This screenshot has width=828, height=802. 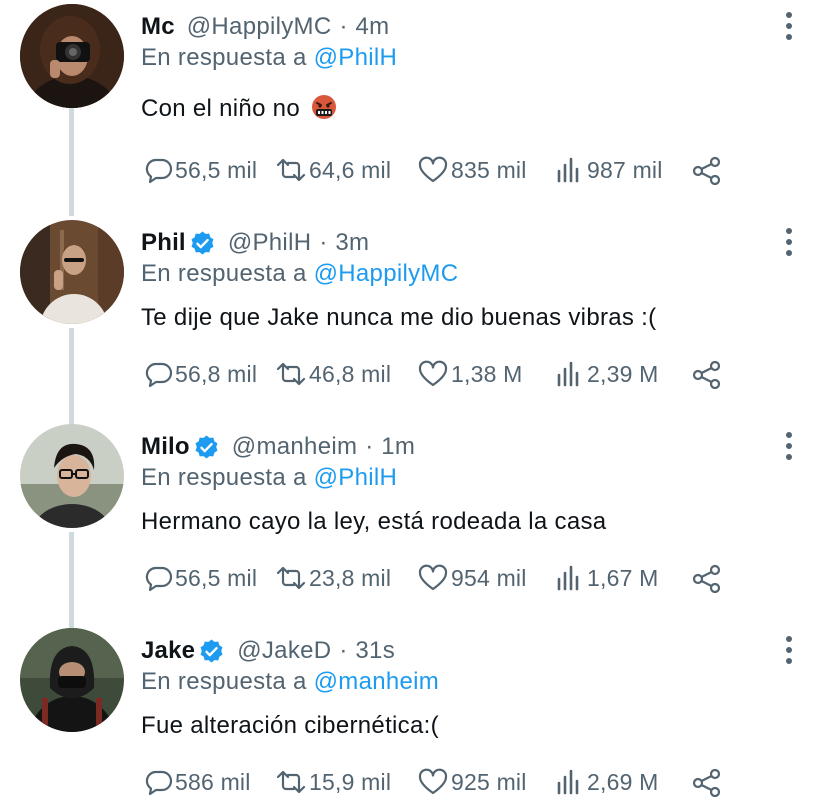 I want to click on tweet-text: Con el niño no, so click(x=239, y=108).